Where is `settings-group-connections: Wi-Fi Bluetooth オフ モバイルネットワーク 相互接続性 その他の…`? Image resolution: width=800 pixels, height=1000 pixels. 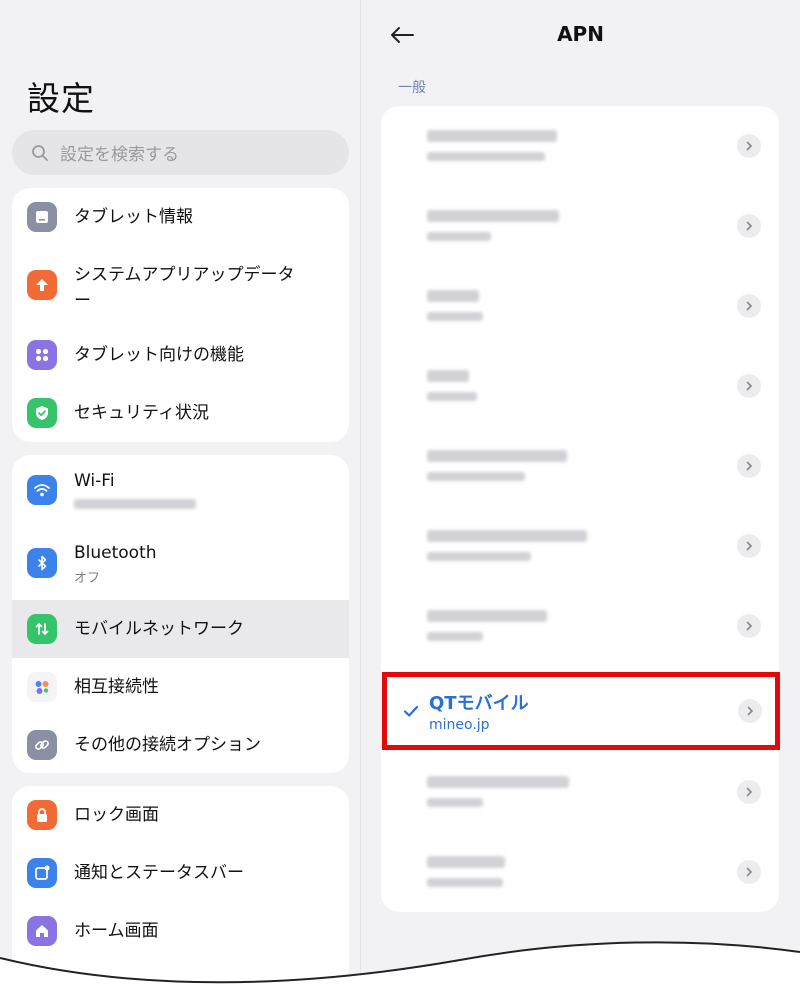 settings-group-connections: Wi-Fi Bluetooth オフ モバイルネットワーク 相互接続性 その他の… is located at coordinates (180, 614).